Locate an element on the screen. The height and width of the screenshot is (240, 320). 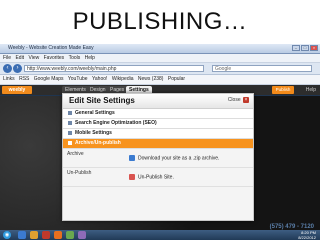
search-engine-icon is located at coordinates (70, 122).